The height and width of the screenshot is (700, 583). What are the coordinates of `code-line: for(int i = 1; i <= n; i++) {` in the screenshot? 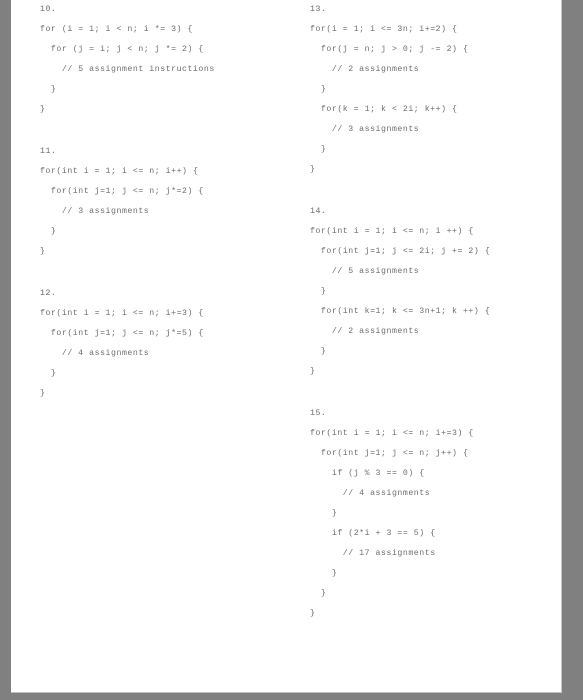 It's located at (119, 171).